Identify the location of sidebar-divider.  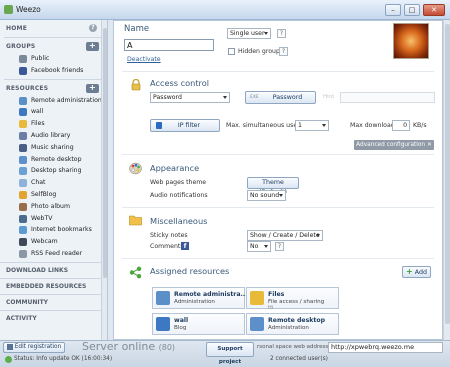
(53, 79).